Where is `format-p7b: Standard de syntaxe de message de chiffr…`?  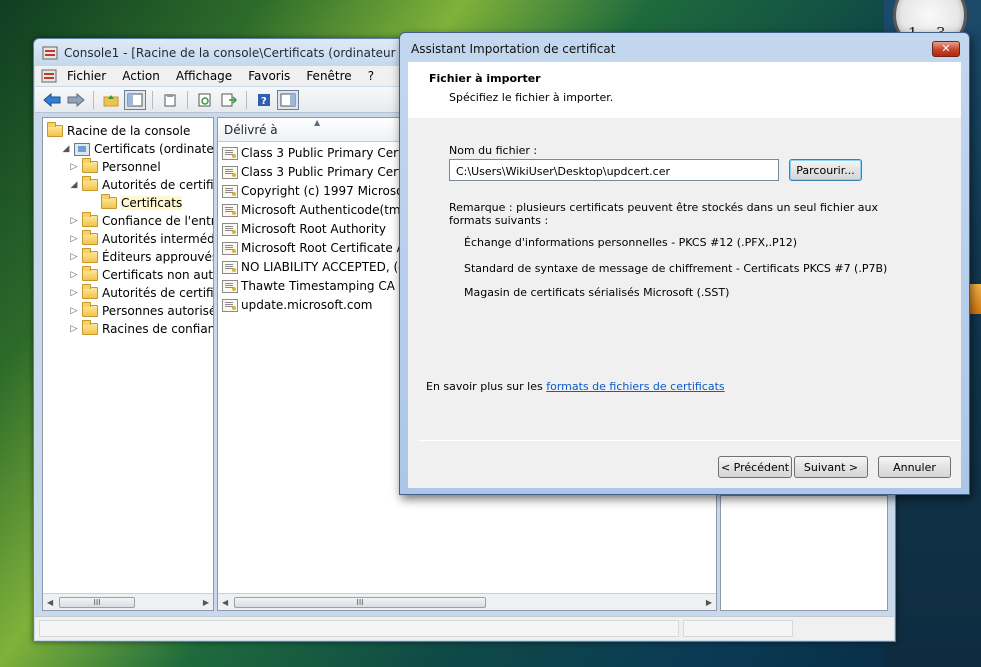 format-p7b: Standard de syntaxe de message de chiffr… is located at coordinates (676, 268).